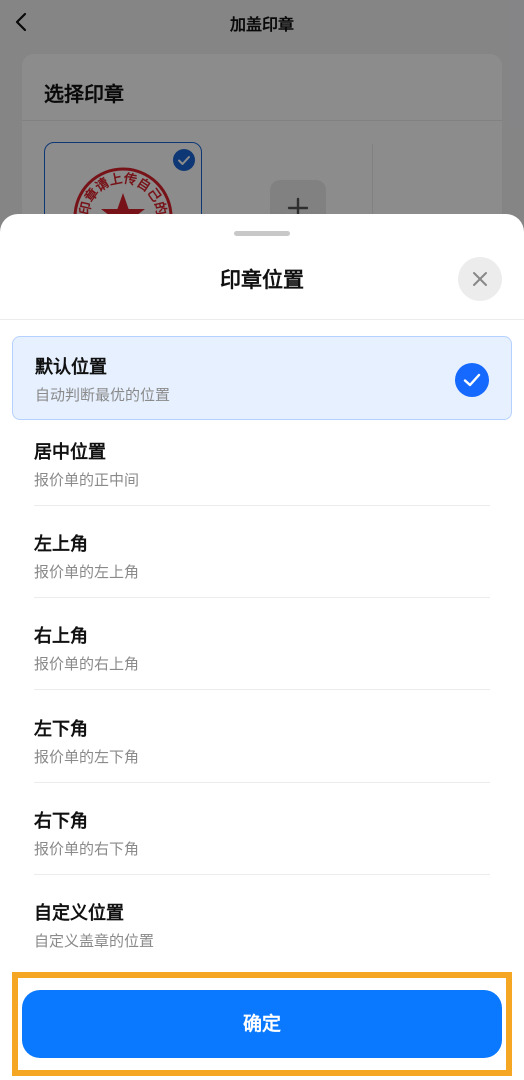 The image size is (524, 1080). I want to click on option-custom-position: 自定义位置 自定义盖章的位置, so click(262, 925).